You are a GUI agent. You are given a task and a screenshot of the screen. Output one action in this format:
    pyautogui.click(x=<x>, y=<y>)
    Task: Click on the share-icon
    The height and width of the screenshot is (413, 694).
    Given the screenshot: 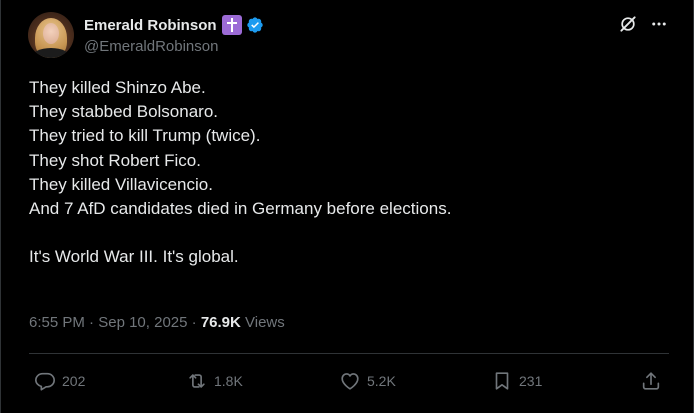 What is the action you would take?
    pyautogui.click(x=651, y=381)
    